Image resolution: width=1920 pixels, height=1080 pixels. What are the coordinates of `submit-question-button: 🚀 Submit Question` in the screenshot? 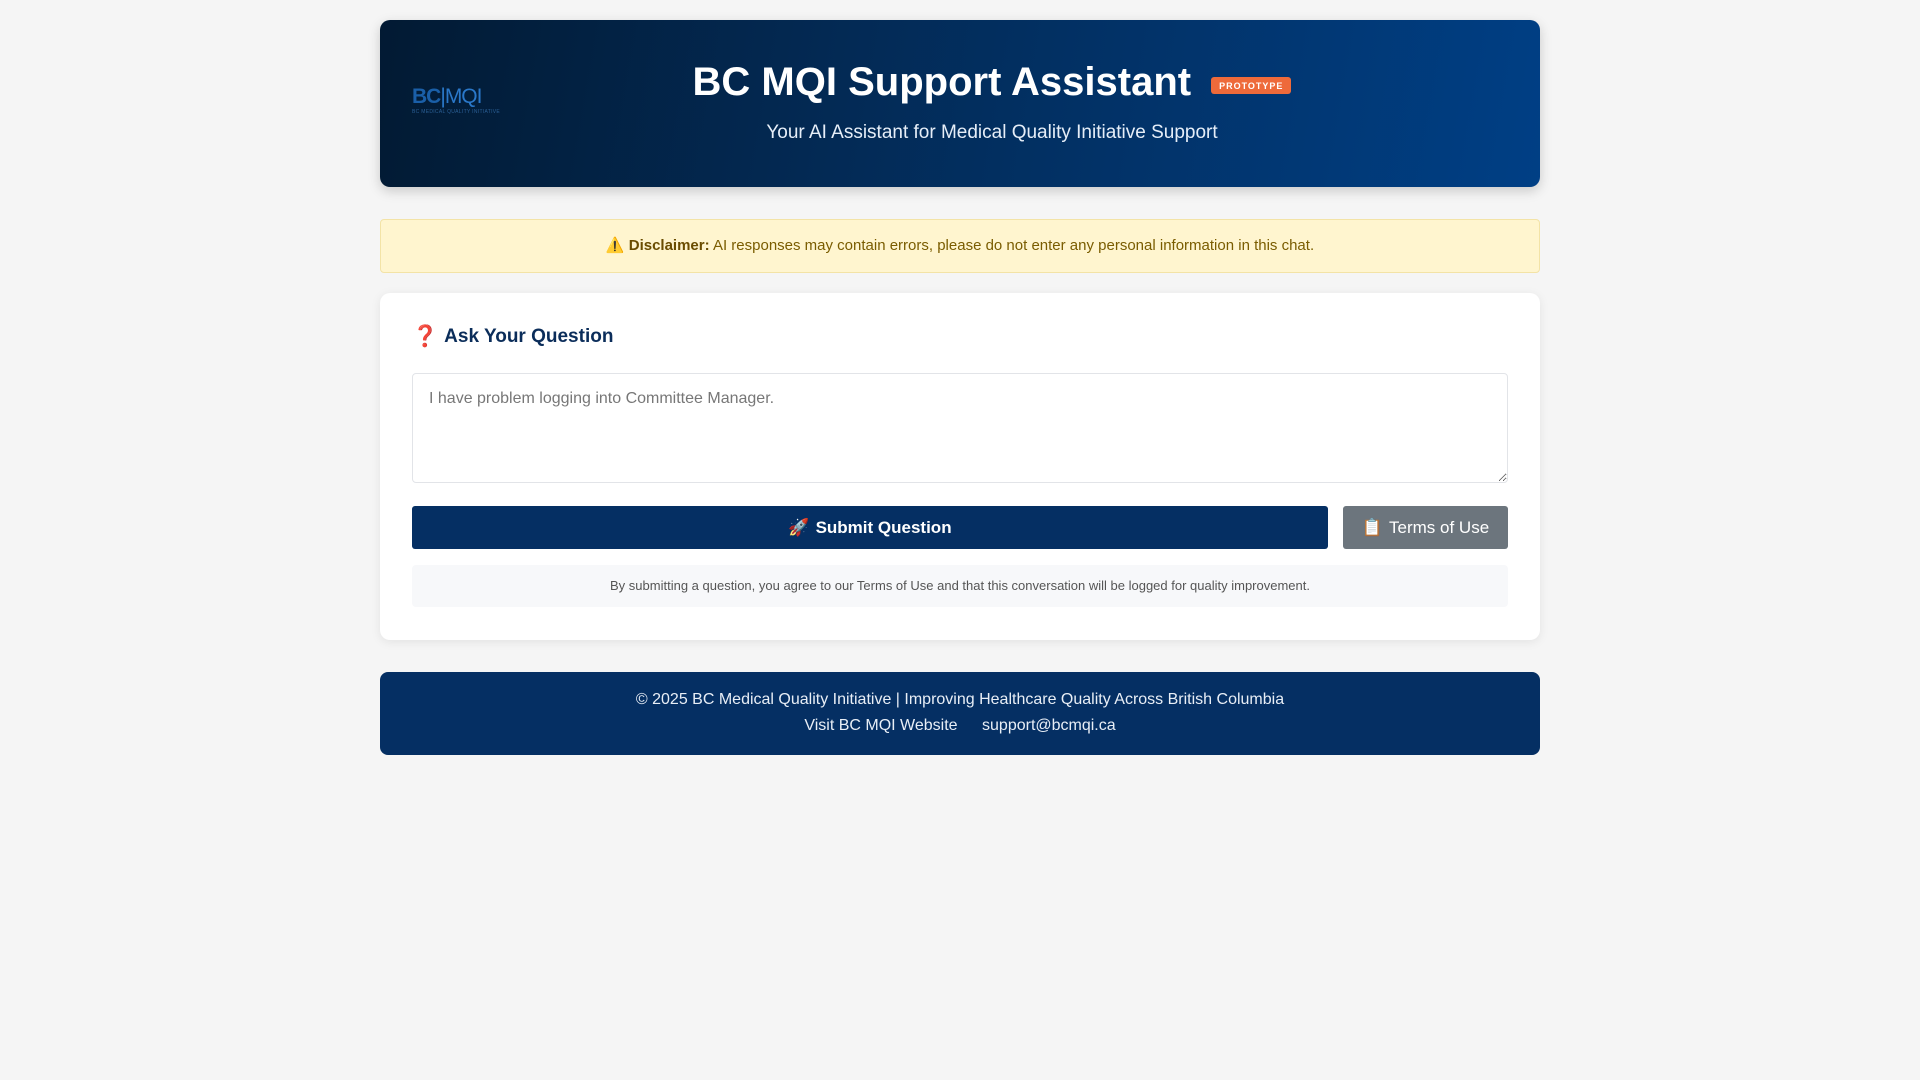 It's located at (870, 527).